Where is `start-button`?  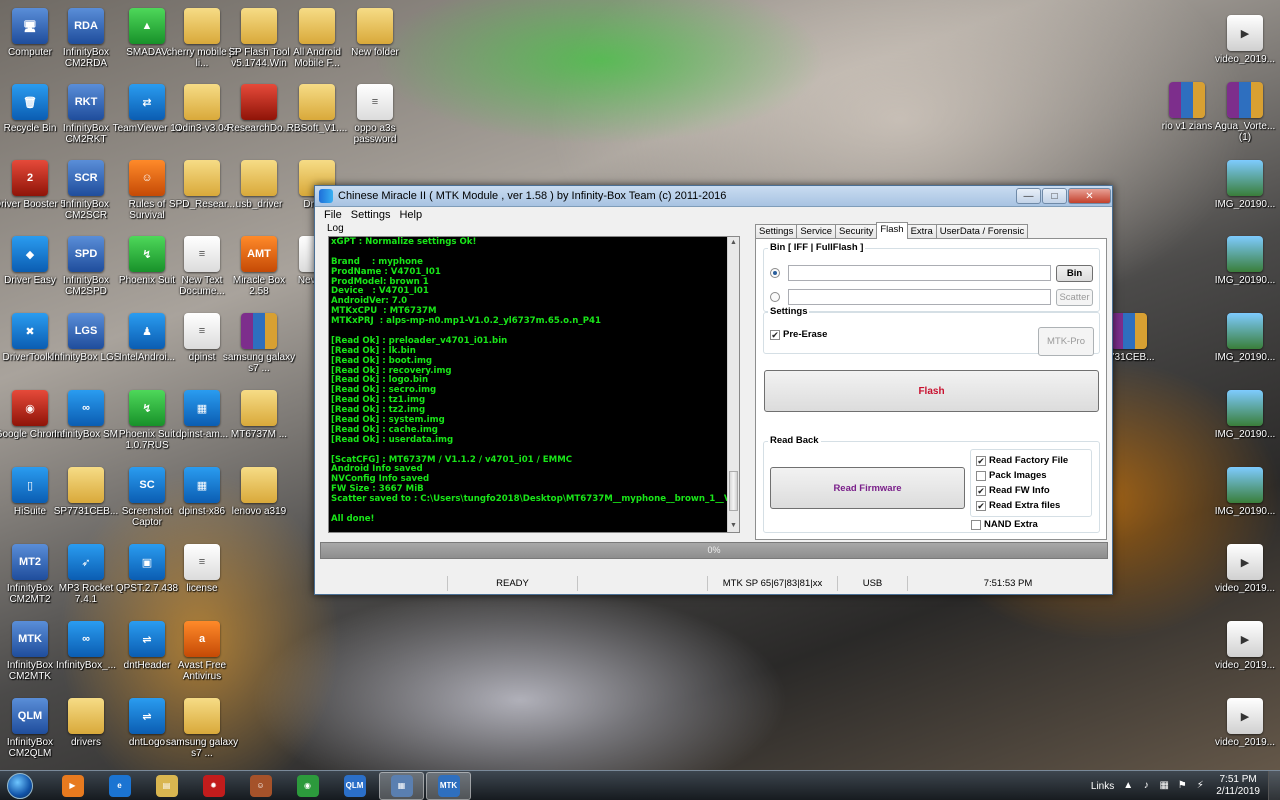 start-button is located at coordinates (20, 785).